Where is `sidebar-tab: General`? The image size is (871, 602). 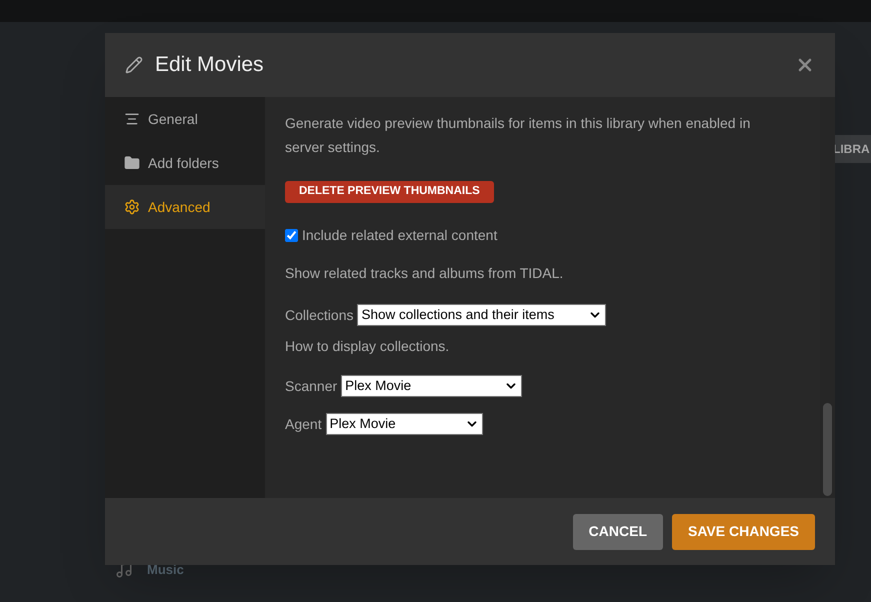 sidebar-tab: General is located at coordinates (185, 119).